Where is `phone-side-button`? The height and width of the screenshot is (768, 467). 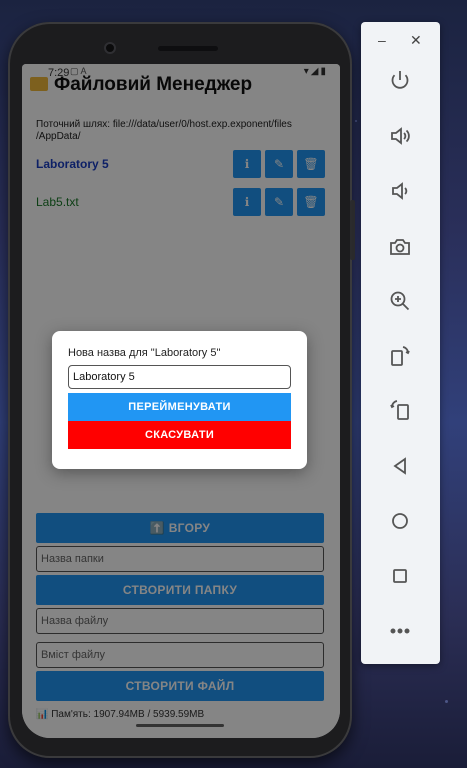 phone-side-button is located at coordinates (352, 230).